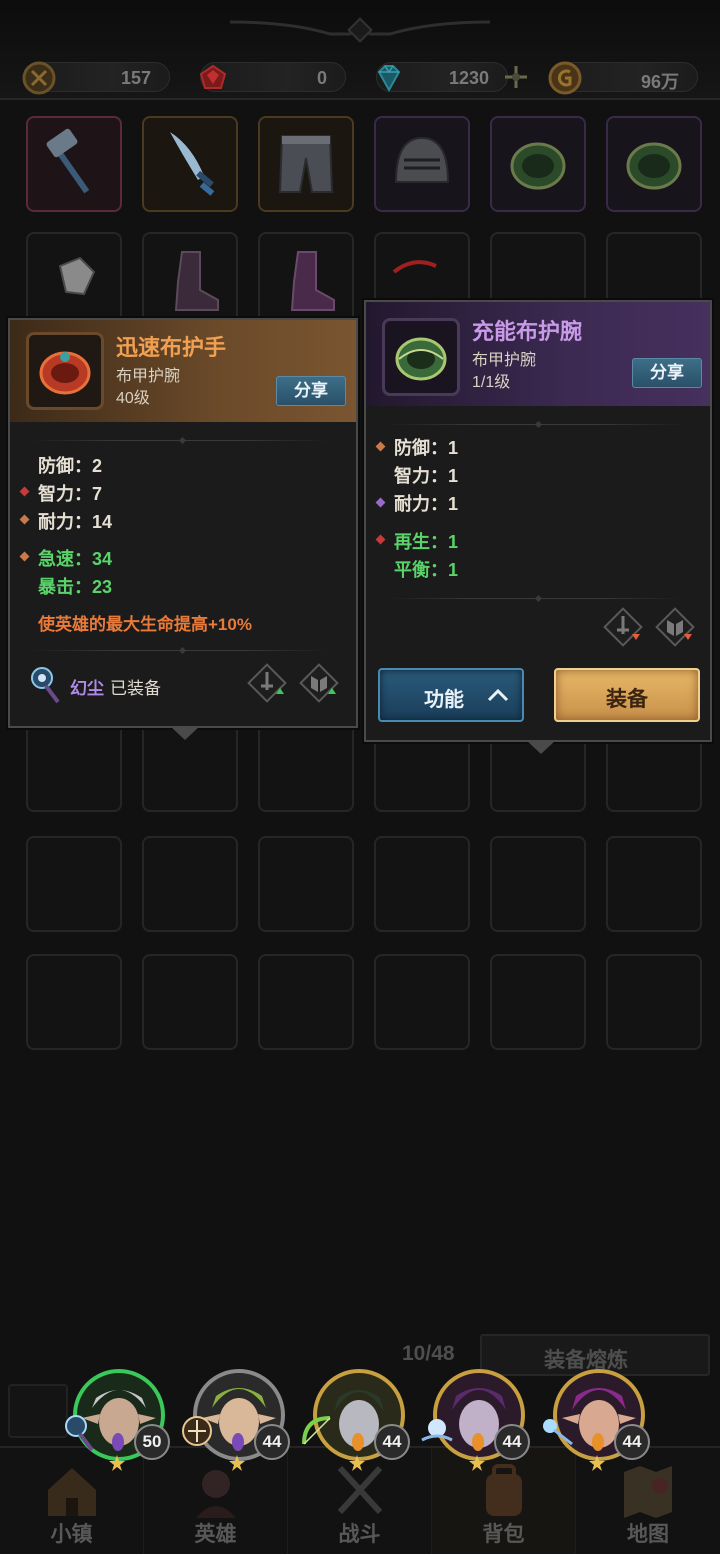  Describe the element at coordinates (675, 627) in the screenshot. I see `armor-compare-down-icon` at that location.